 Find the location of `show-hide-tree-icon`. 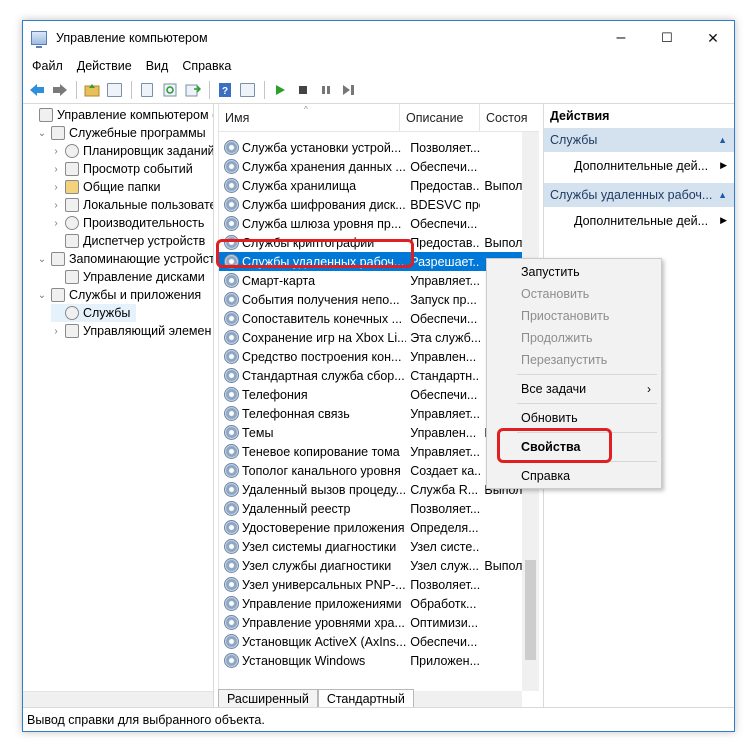

show-hide-tree-icon is located at coordinates (114, 90).